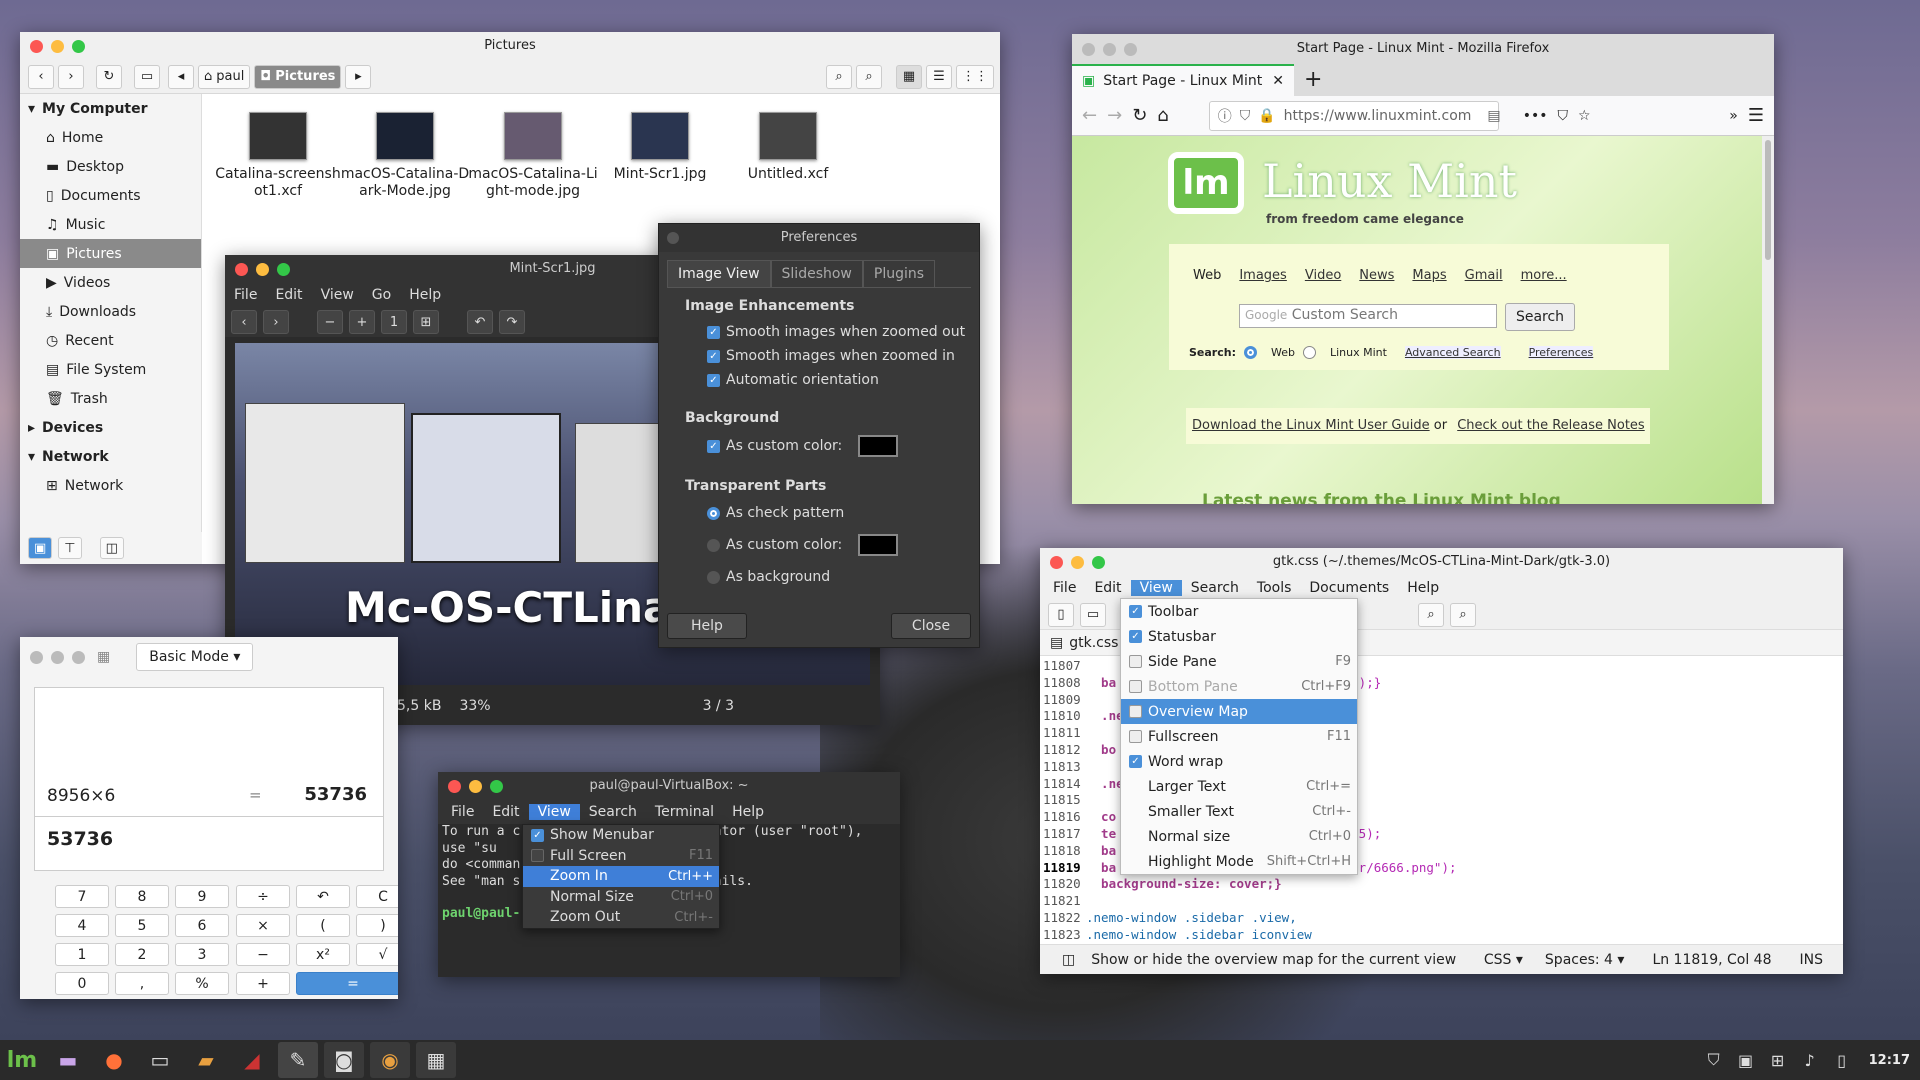  What do you see at coordinates (377, 954) in the screenshot?
I see `calc-key: √` at bounding box center [377, 954].